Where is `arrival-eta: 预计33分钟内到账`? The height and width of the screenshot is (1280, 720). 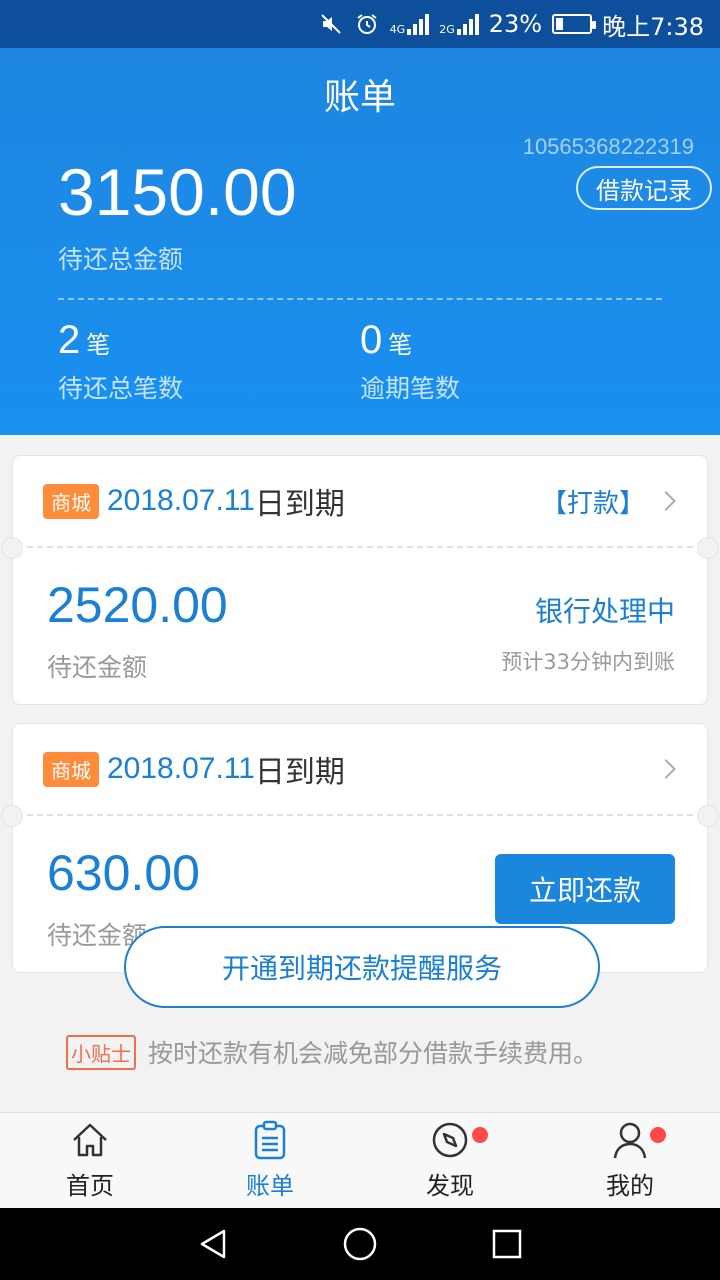 arrival-eta: 预计33分钟内到账 is located at coordinates (588, 662).